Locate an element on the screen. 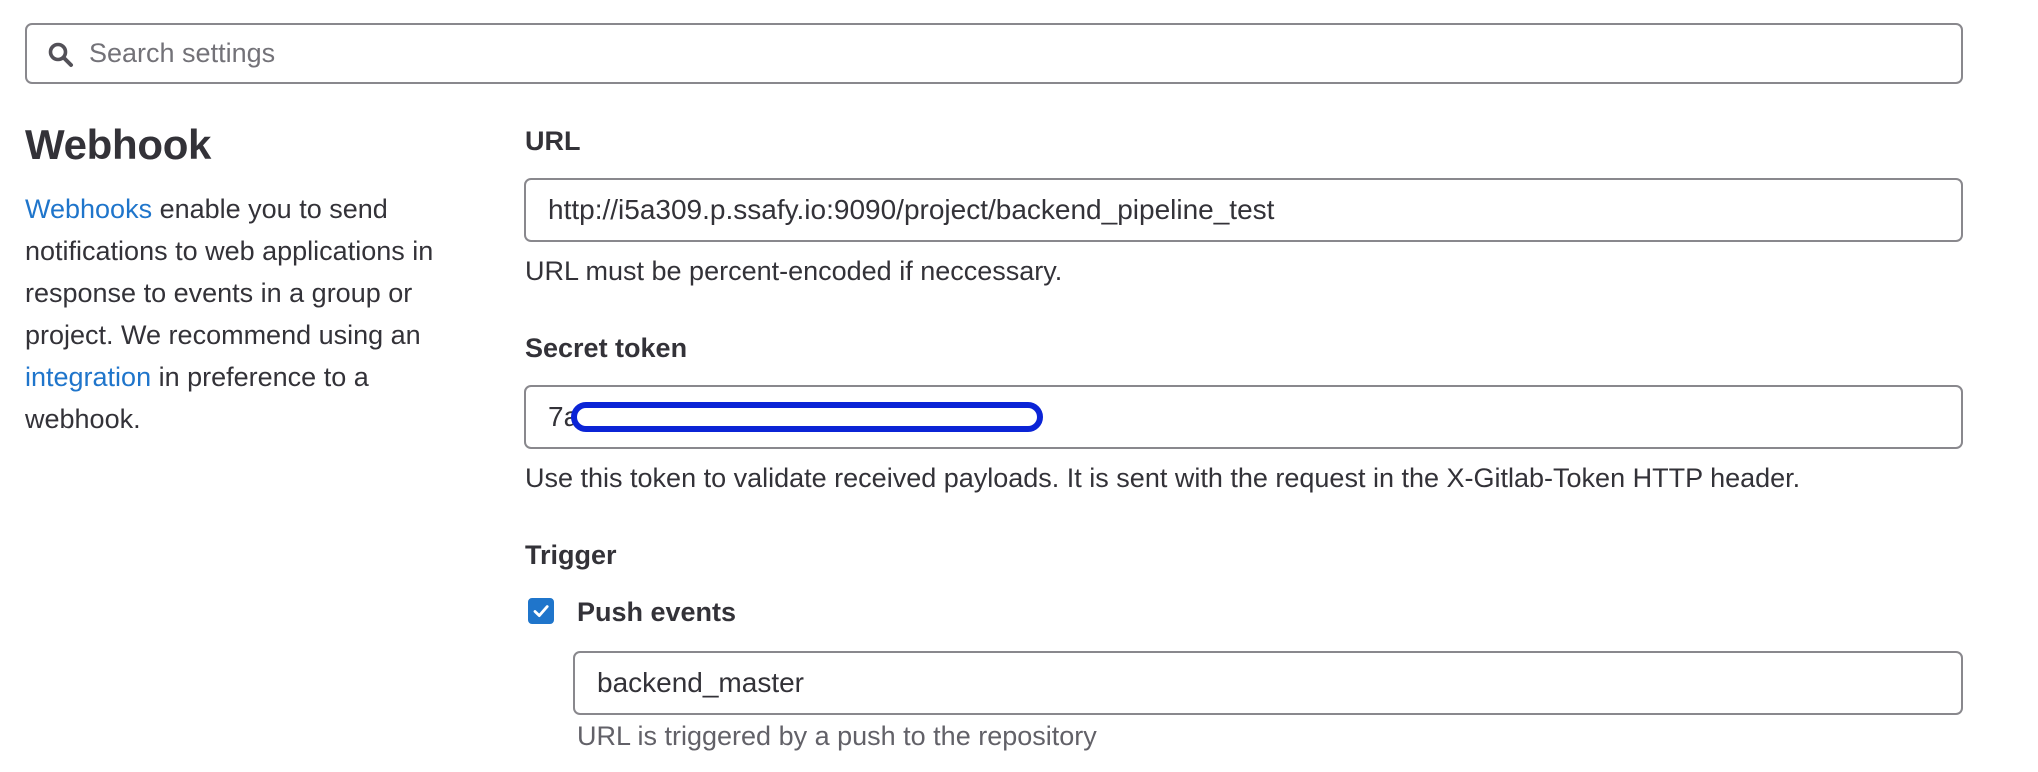  url-input is located at coordinates (1243, 210).